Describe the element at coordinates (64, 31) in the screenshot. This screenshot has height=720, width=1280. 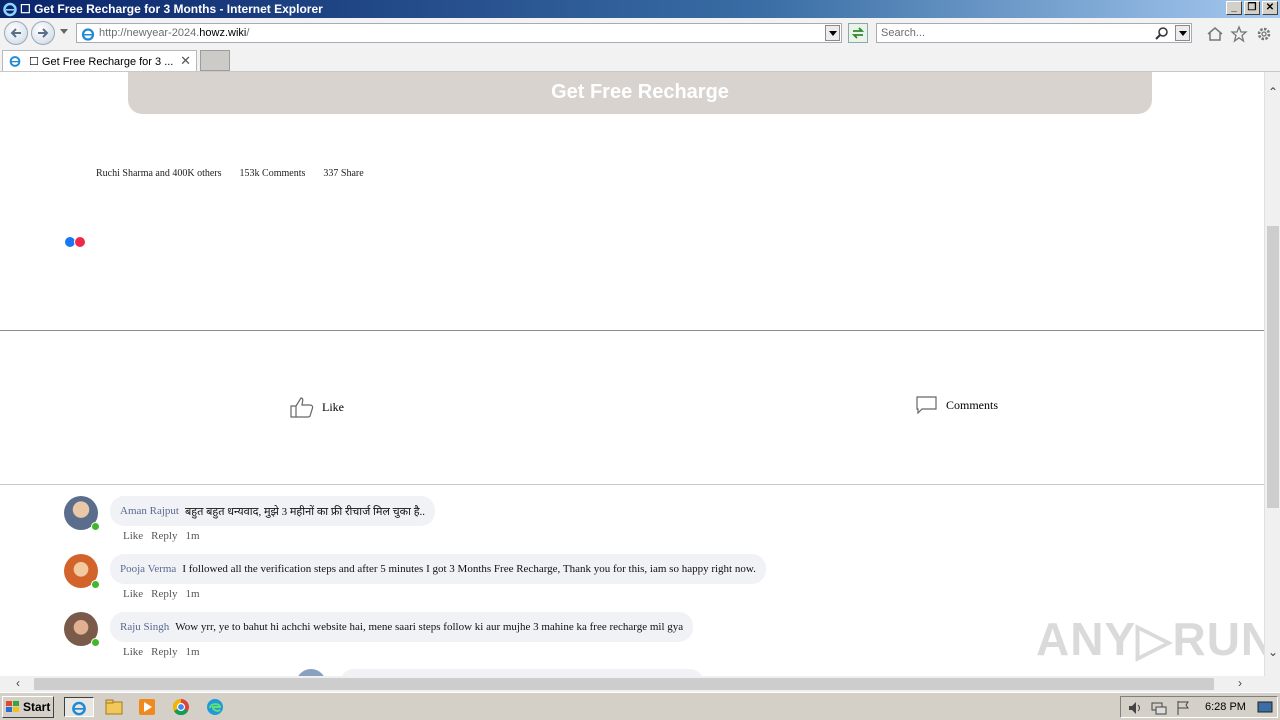
I see `history-dropdown-icon` at that location.